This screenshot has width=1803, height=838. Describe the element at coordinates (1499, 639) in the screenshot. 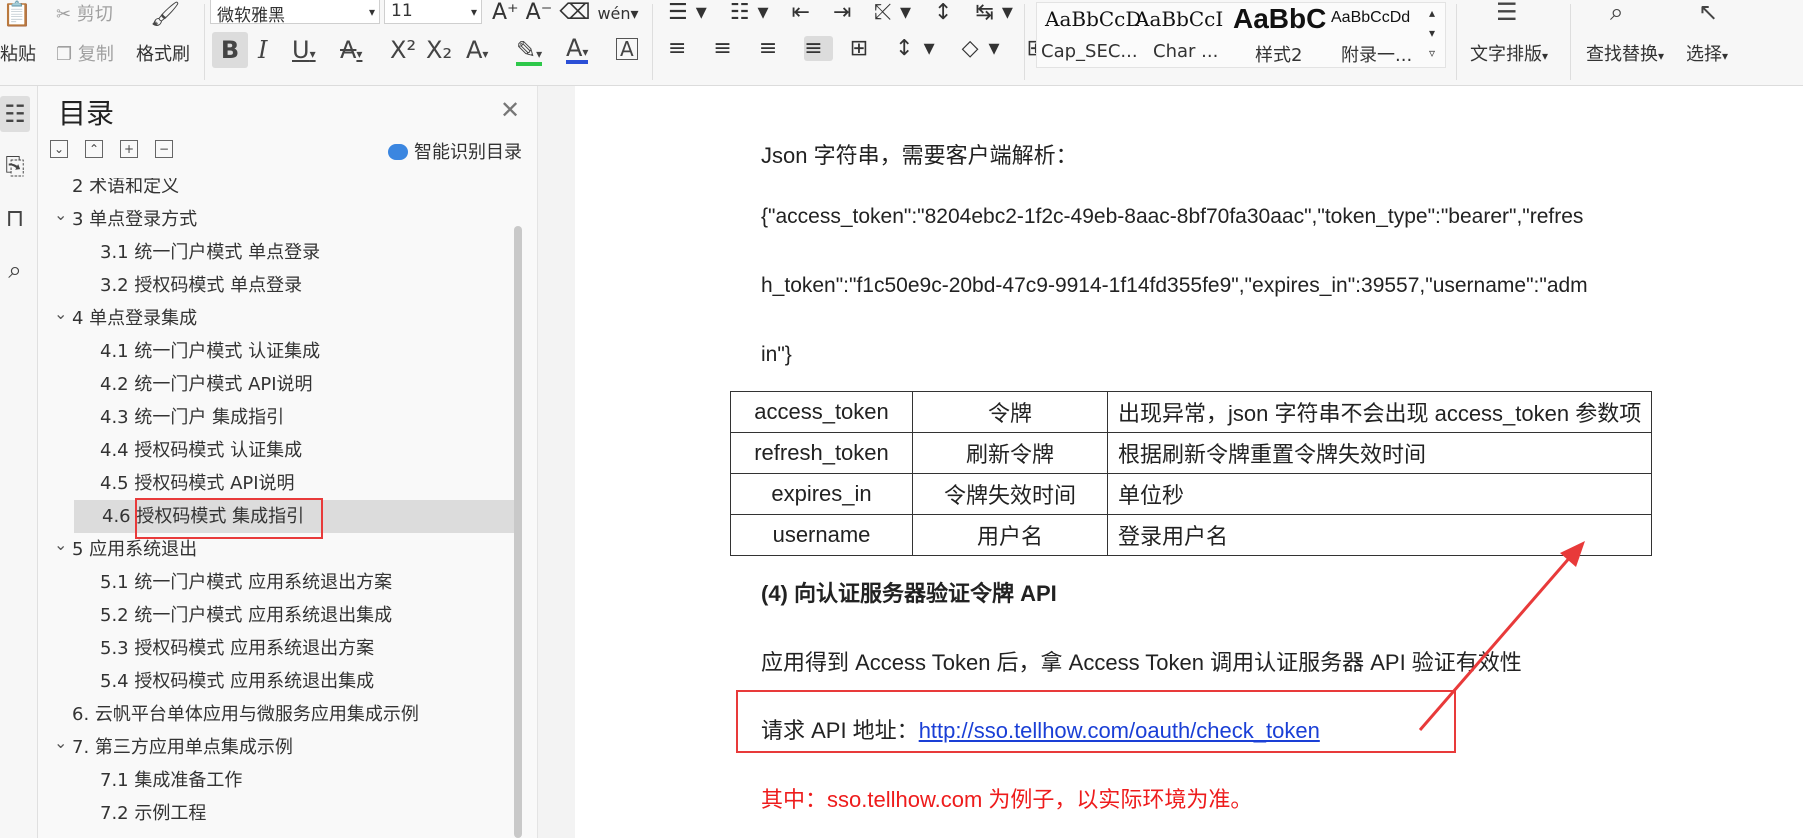

I see `arrow-line` at that location.